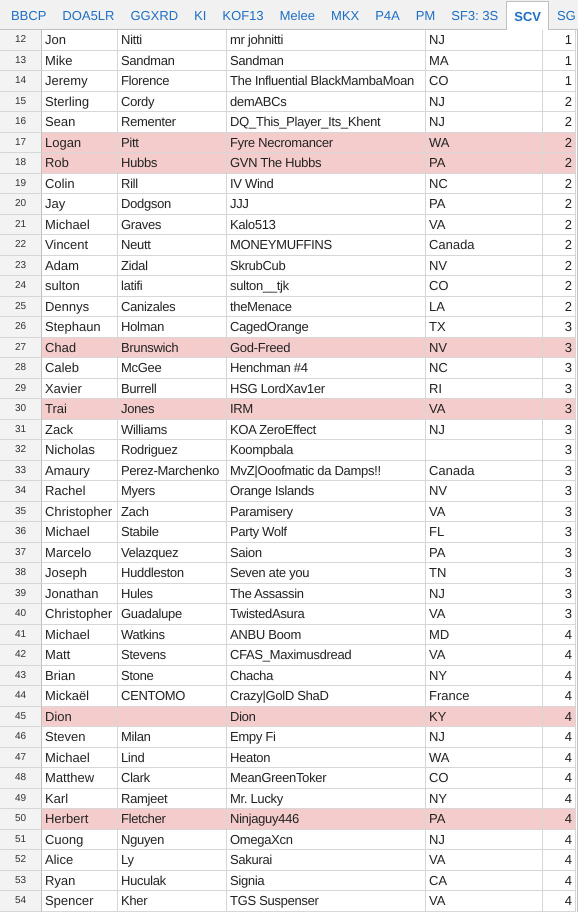 The image size is (578, 922). I want to click on table-cell: NC, so click(484, 368).